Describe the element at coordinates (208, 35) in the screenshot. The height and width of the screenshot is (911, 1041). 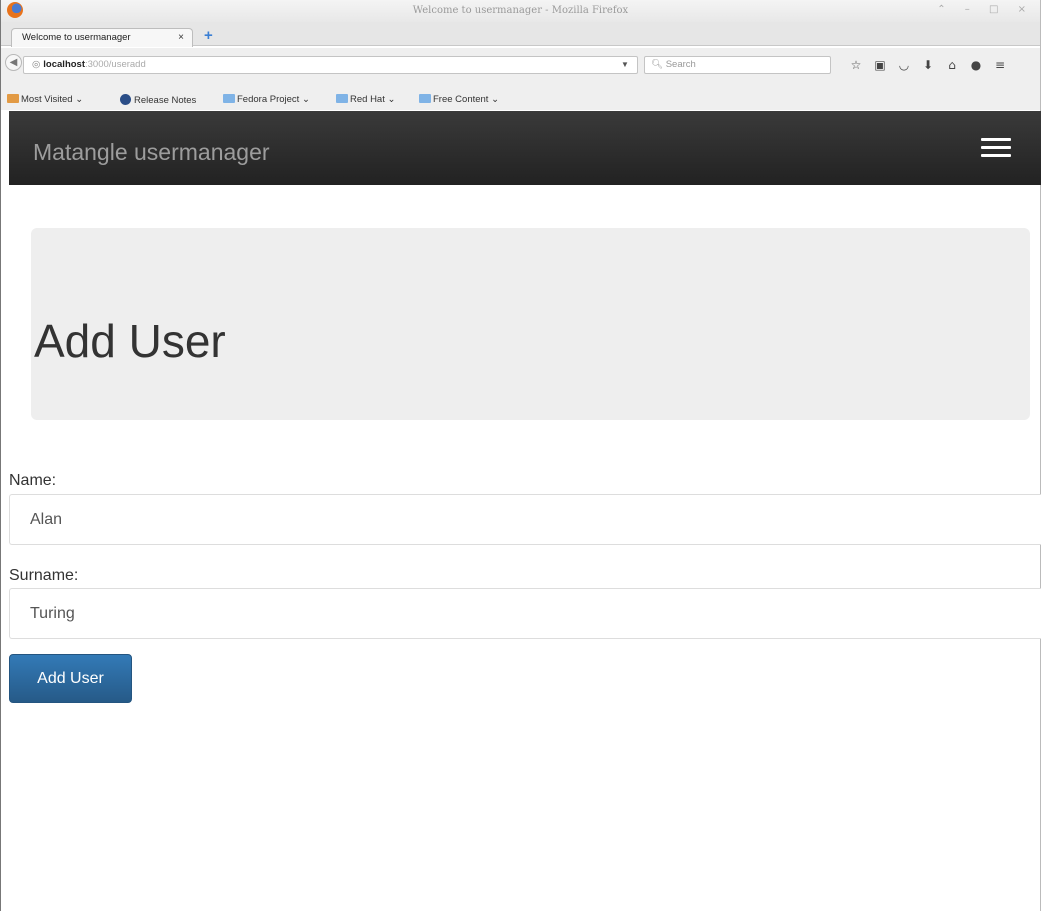
I see `new-tab-button: +` at that location.